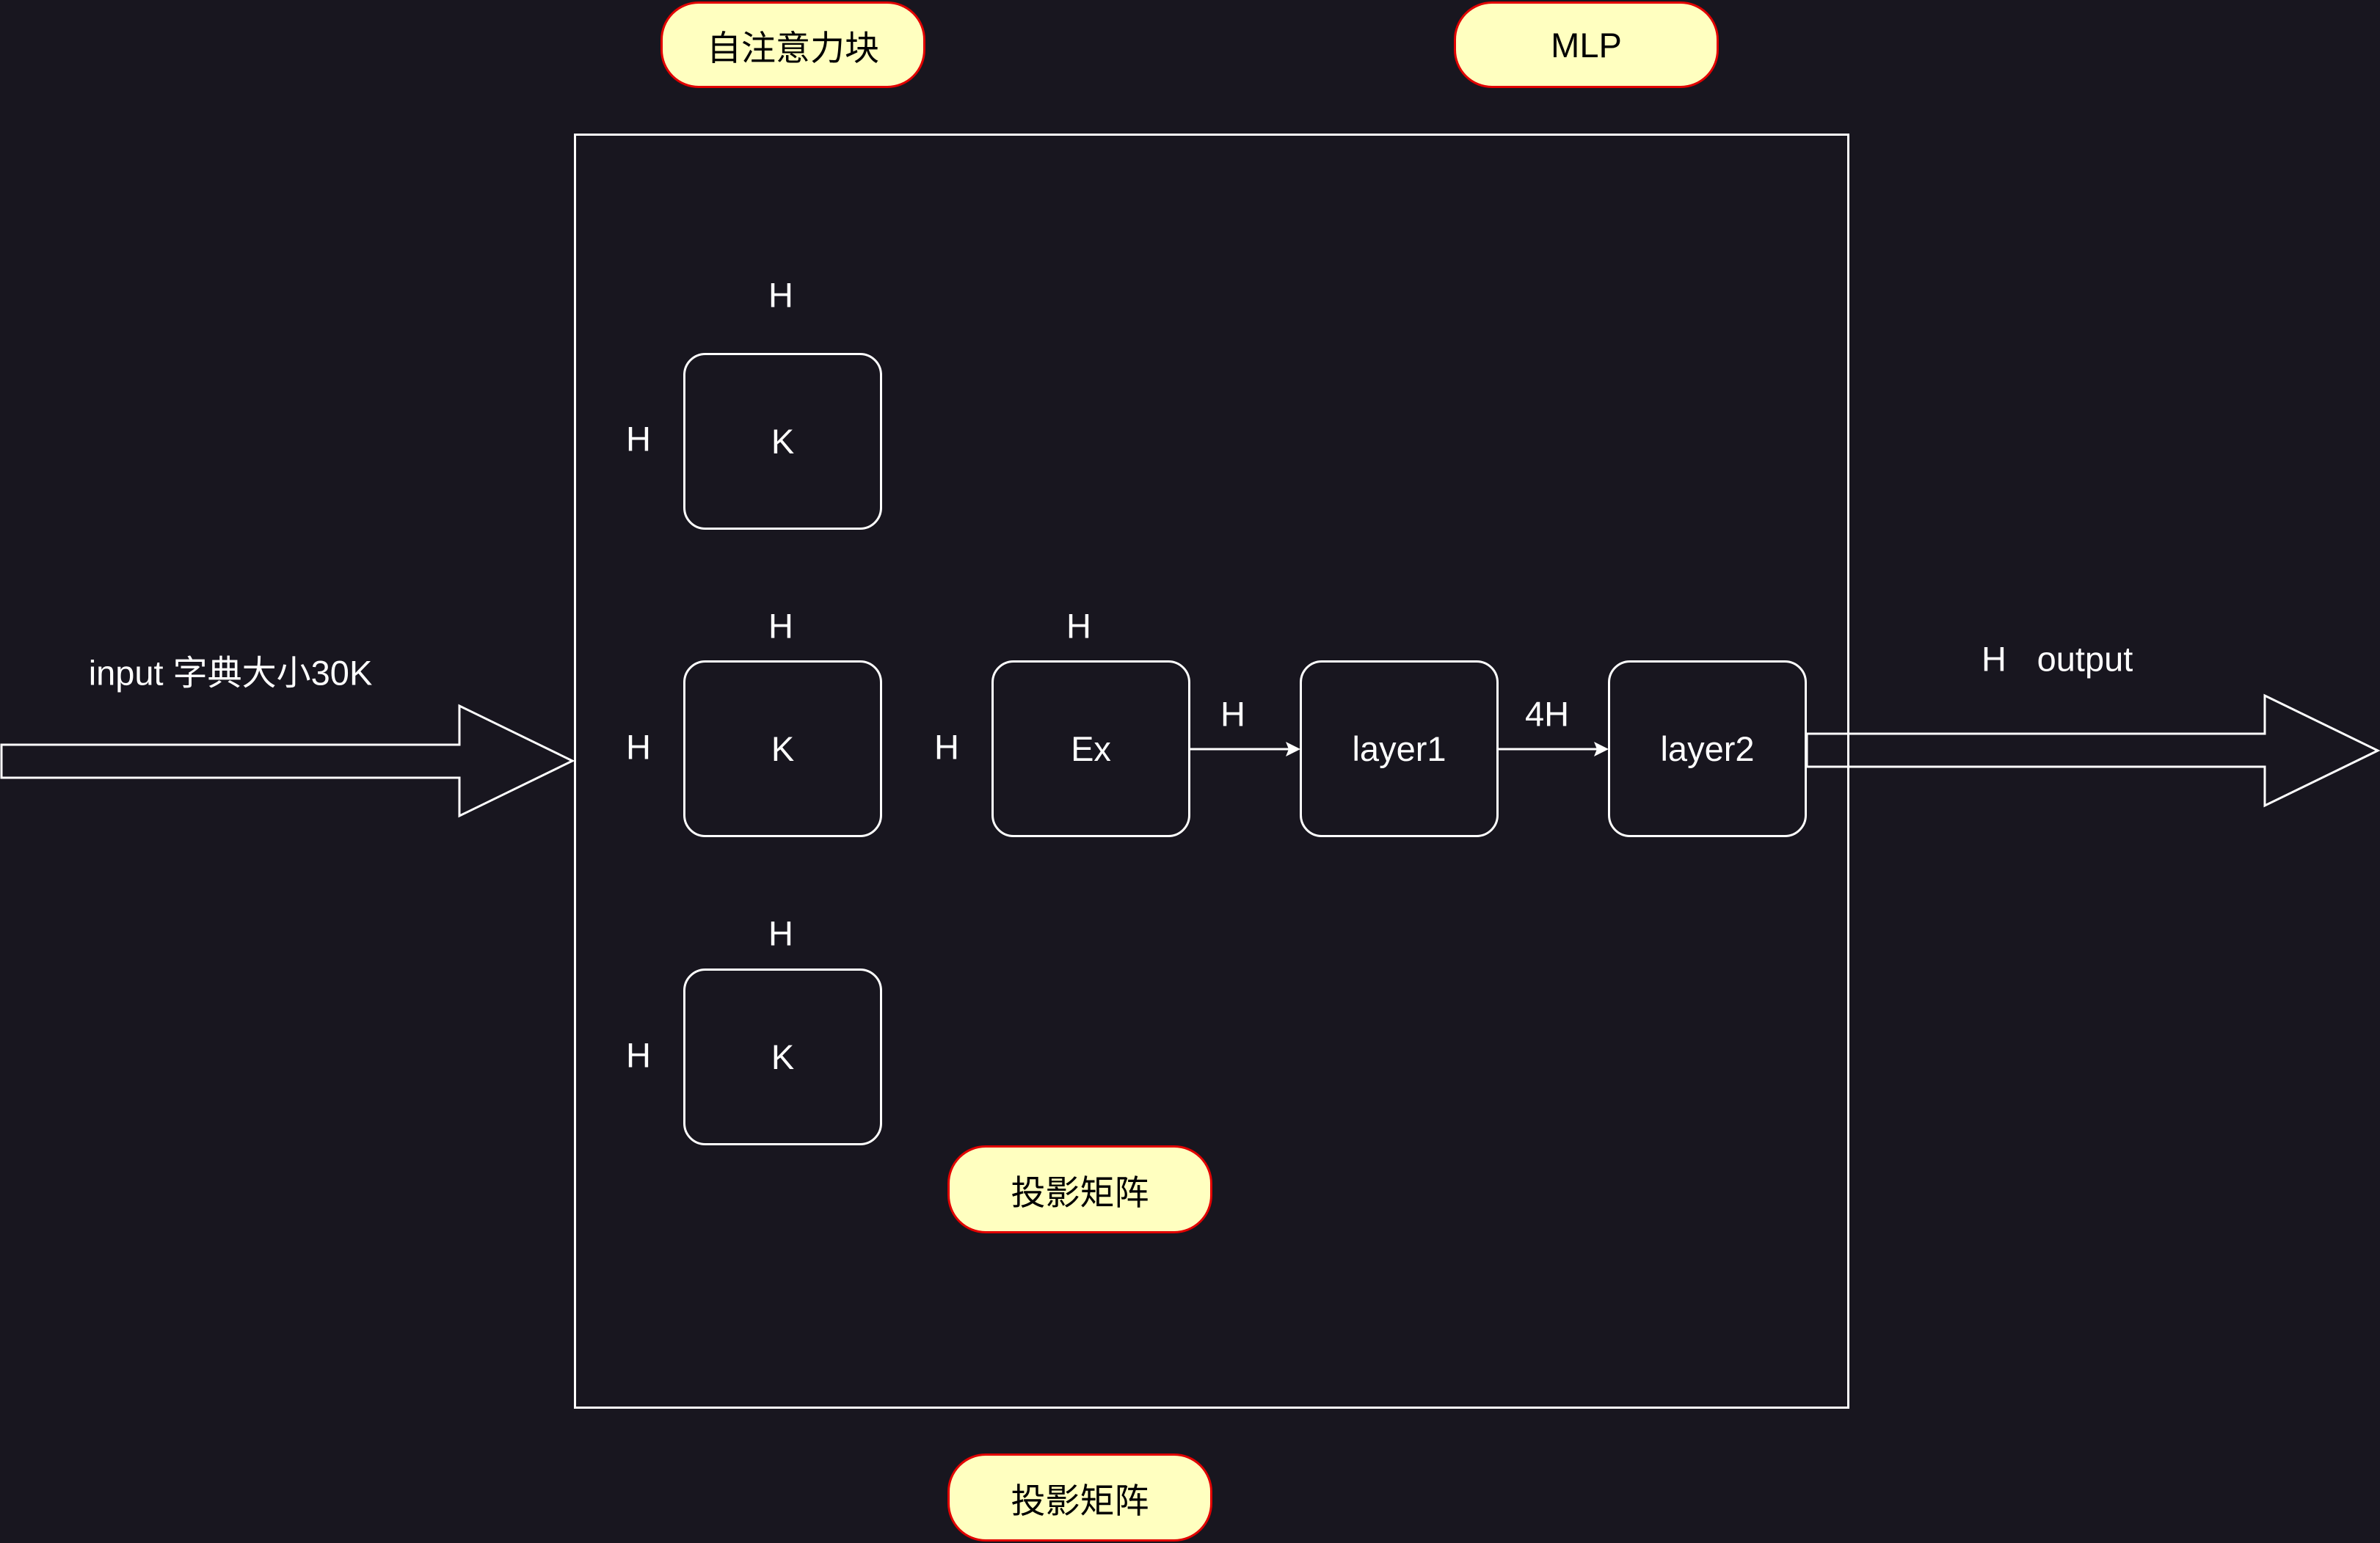 The image size is (2380, 1543). What do you see at coordinates (638, 747) in the screenshot?
I see `dim-label-k-mid-left: H` at bounding box center [638, 747].